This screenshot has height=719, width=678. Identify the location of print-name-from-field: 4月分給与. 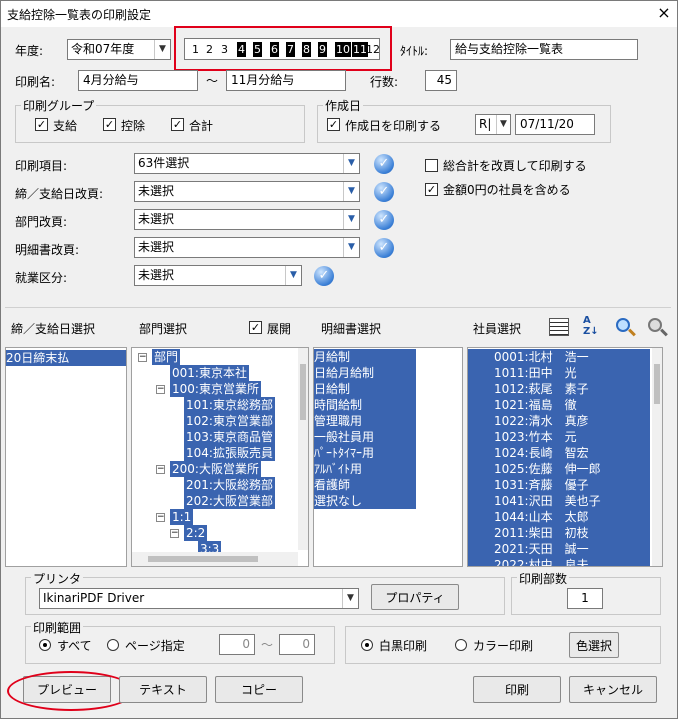
(138, 80).